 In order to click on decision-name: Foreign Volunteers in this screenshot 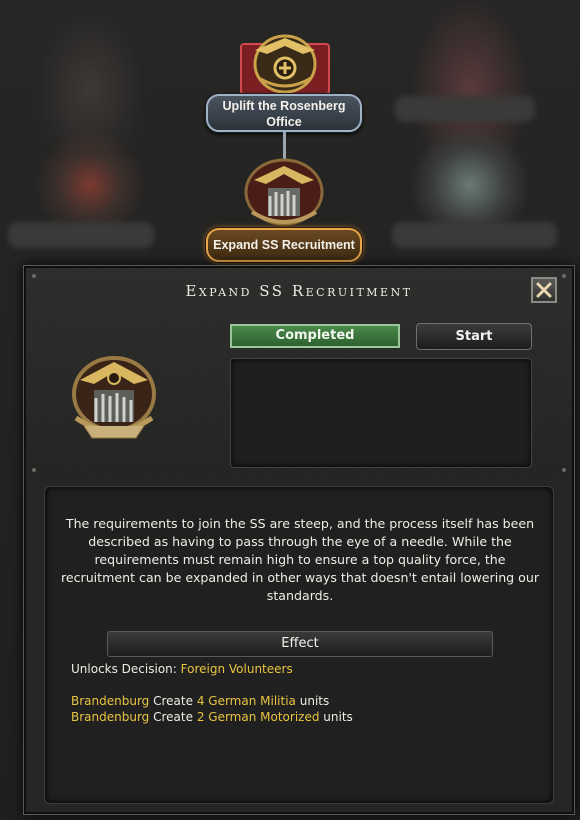, I will do `click(237, 669)`.